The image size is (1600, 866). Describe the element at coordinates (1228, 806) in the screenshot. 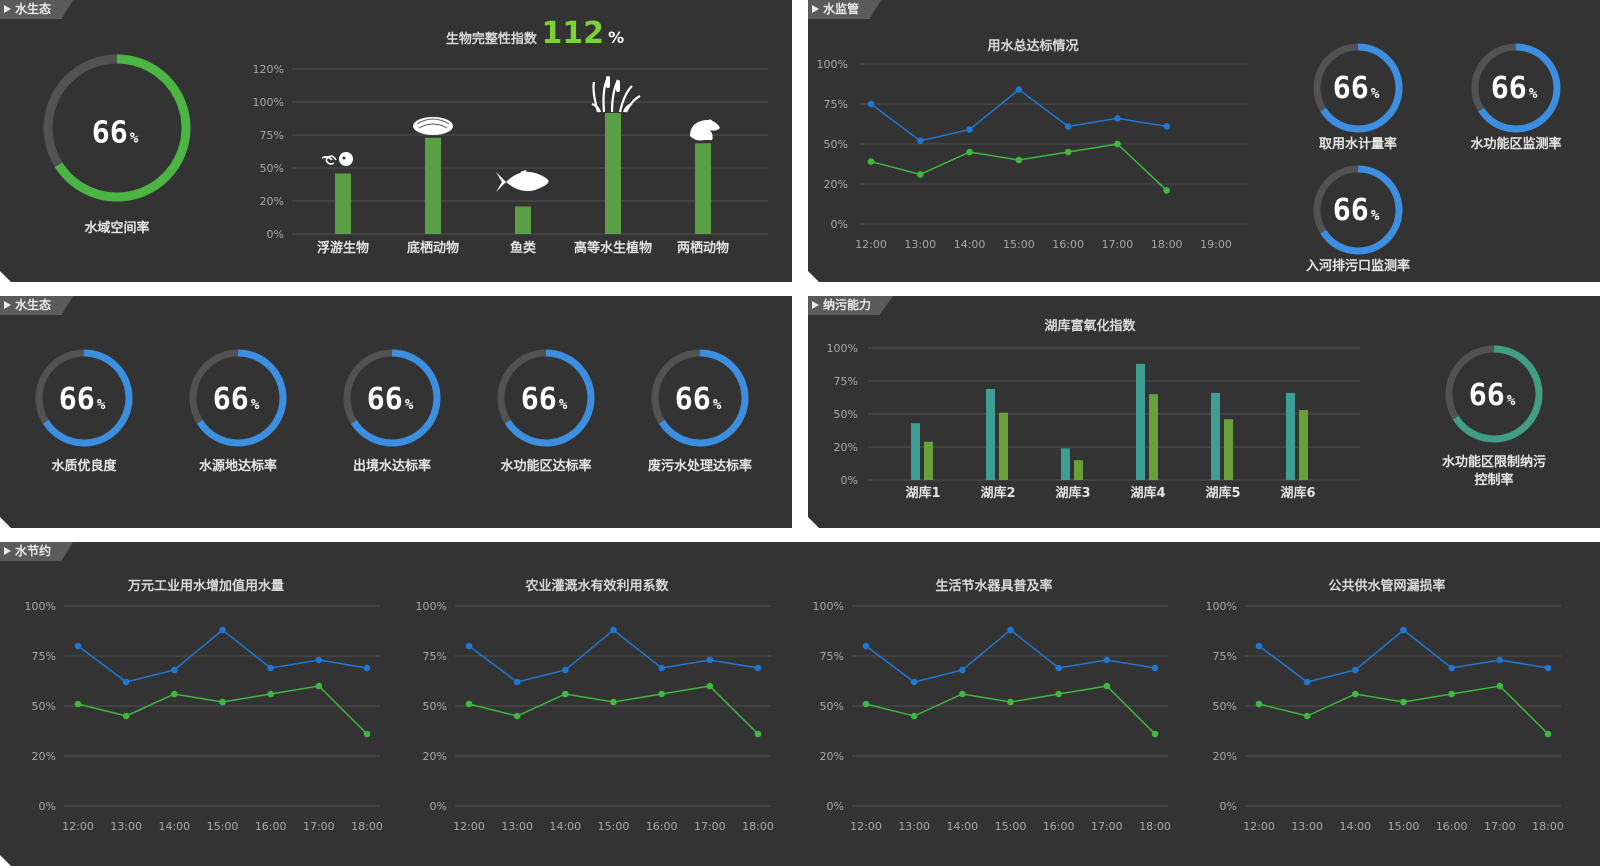

I see `saving-chart-4-y-tick: 0%` at that location.